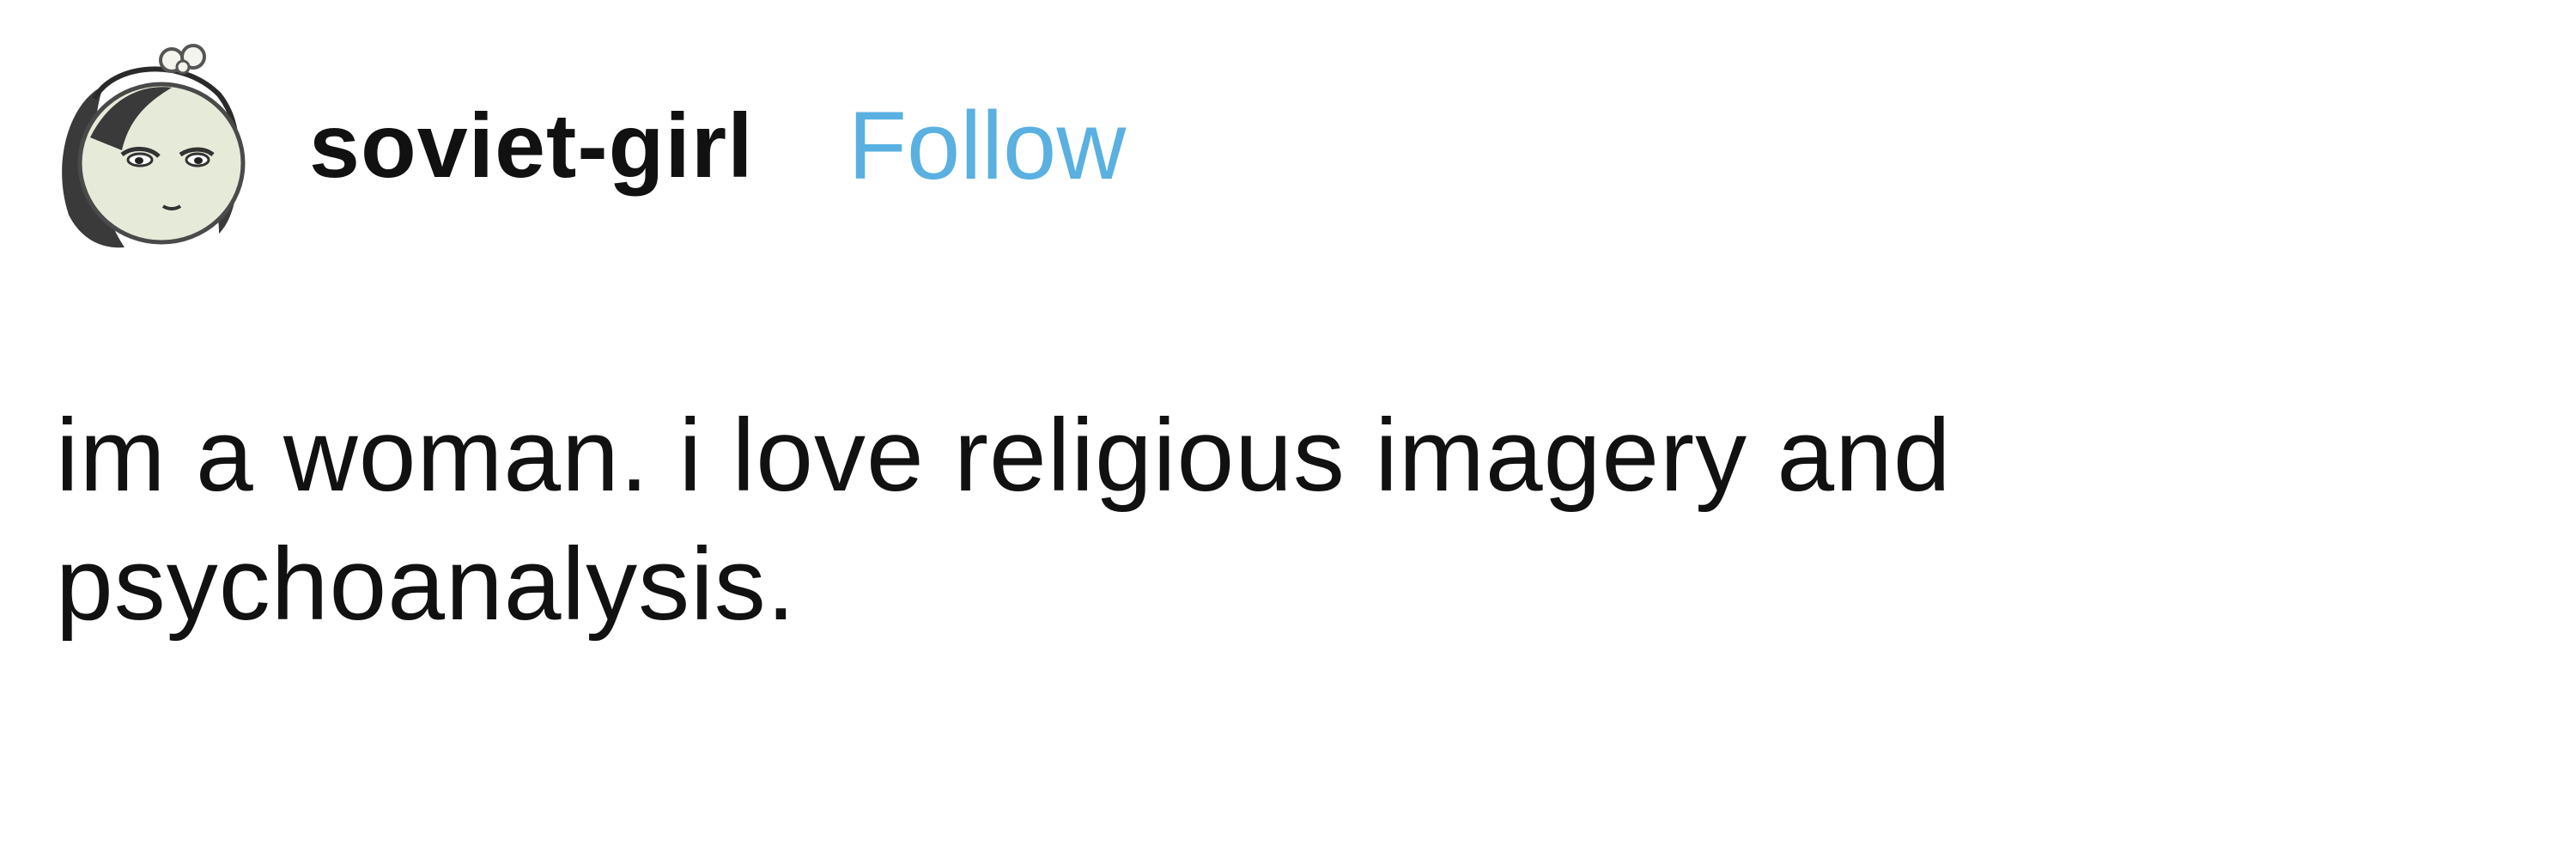 Image resolution: width=2576 pixels, height=859 pixels. I want to click on avatar, so click(154, 146).